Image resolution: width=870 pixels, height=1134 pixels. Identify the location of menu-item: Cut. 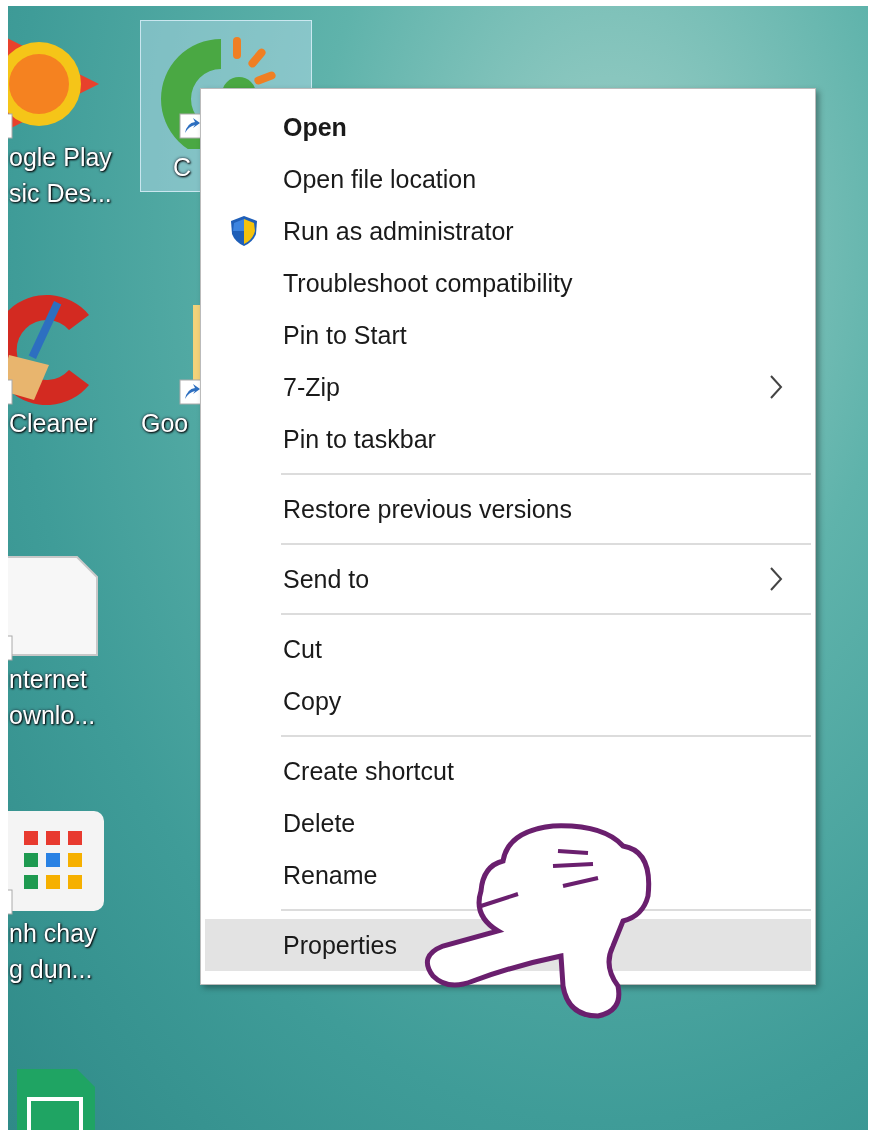
(508, 649).